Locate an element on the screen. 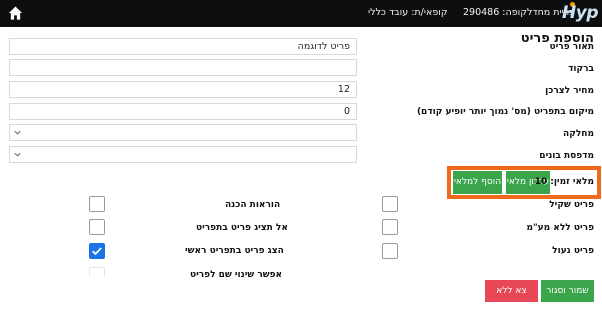 Image resolution: width=602 pixels, height=324 pixels. hyp-logo: Hyp is located at coordinates (580, 12).